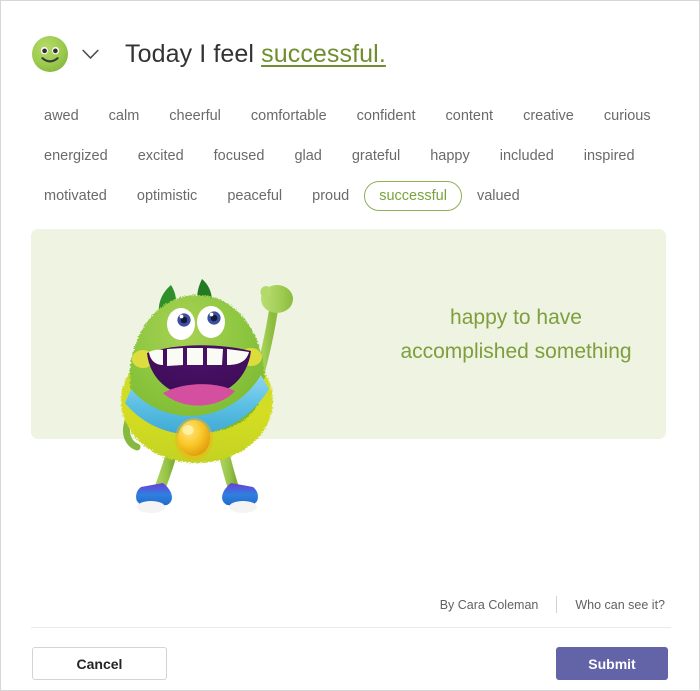 This screenshot has width=700, height=691. What do you see at coordinates (489, 604) in the screenshot?
I see `author-label: By Cara Coleman` at bounding box center [489, 604].